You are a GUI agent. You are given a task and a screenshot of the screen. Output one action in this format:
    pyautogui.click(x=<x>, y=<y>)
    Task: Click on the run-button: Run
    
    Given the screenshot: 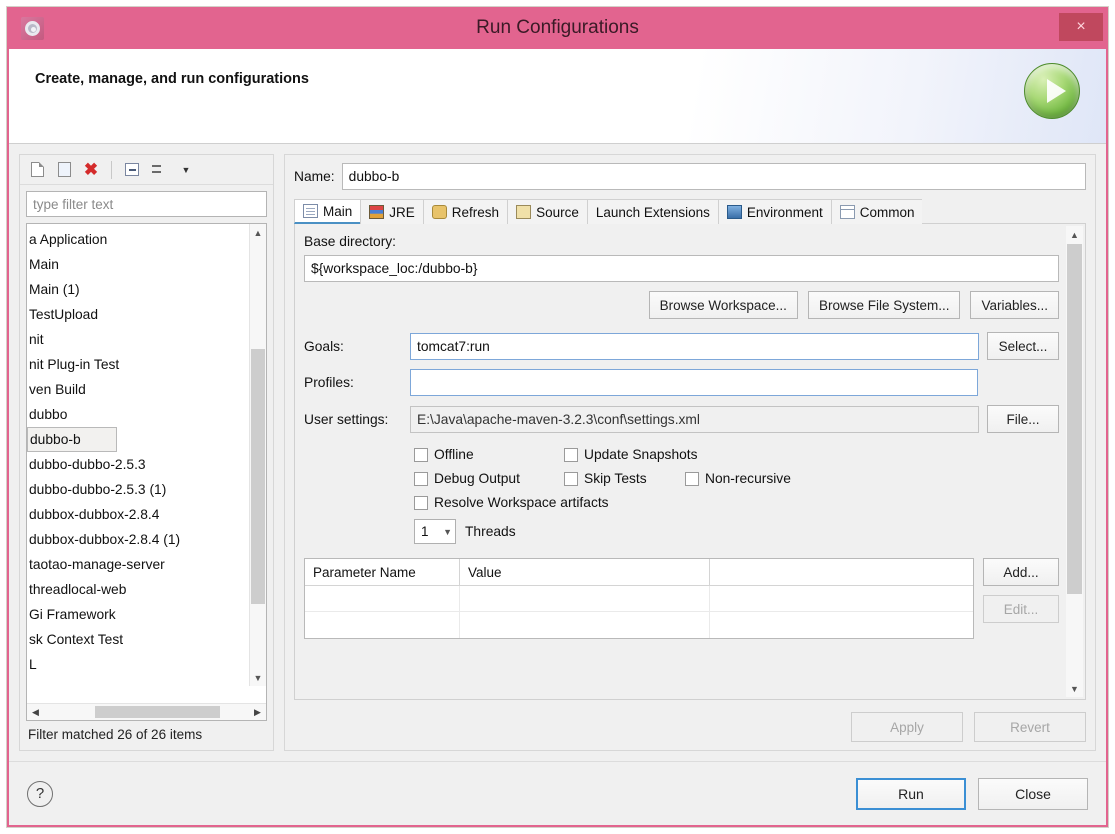 What is the action you would take?
    pyautogui.click(x=911, y=793)
    